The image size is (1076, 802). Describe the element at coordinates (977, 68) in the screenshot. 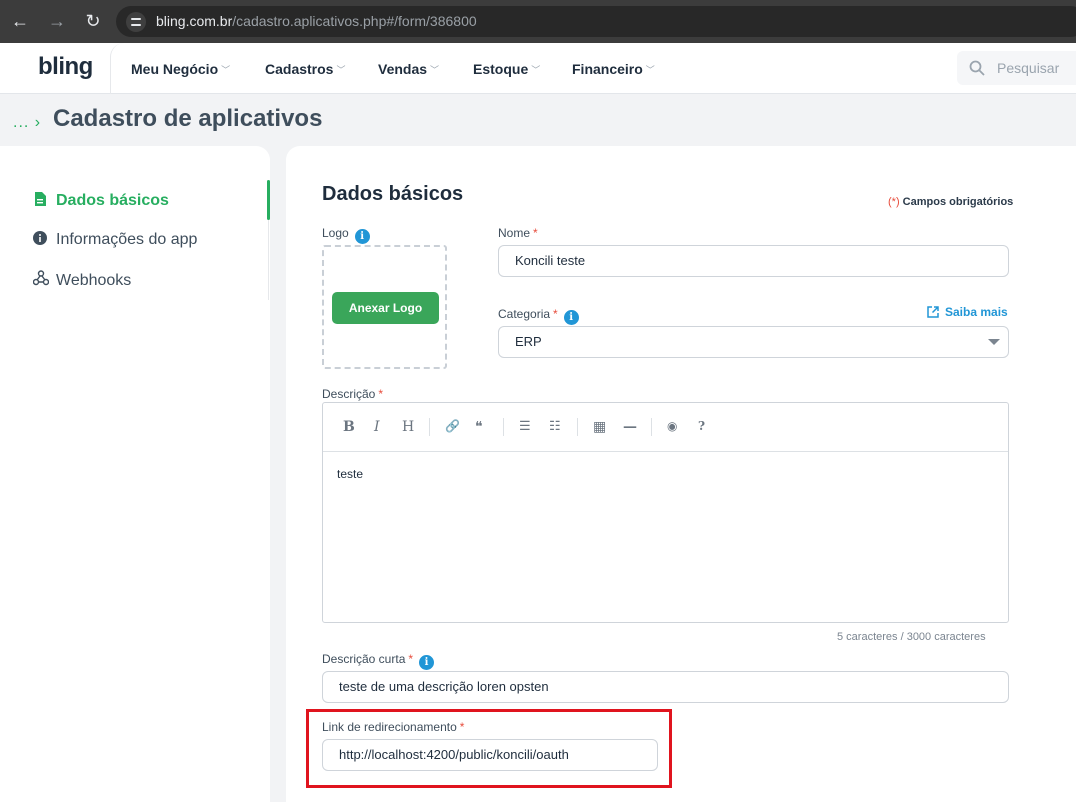

I see `search-icon` at that location.